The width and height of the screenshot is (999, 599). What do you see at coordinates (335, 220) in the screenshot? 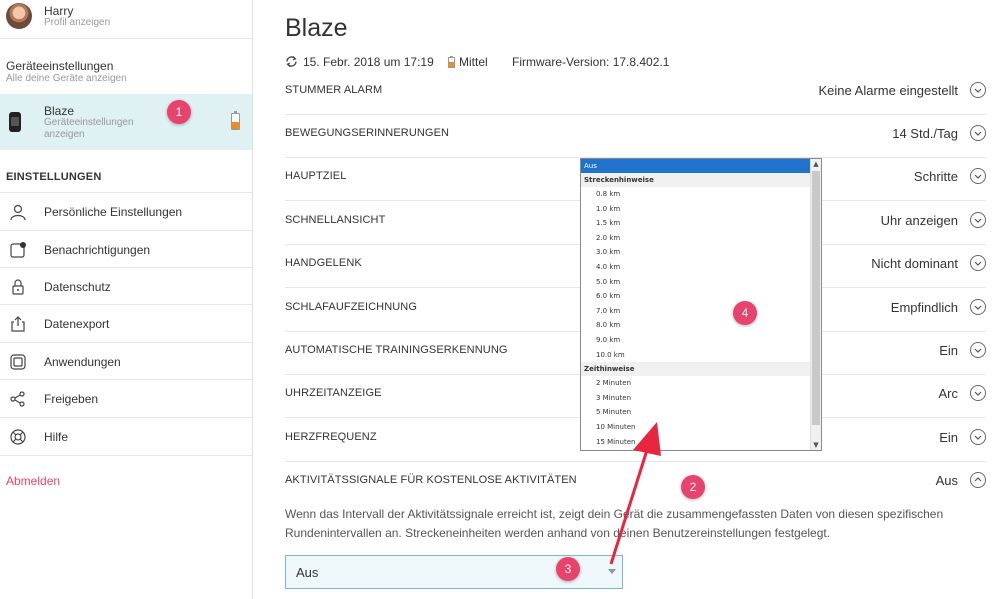
I see `setting-label: SCHNELLANSICHT` at bounding box center [335, 220].